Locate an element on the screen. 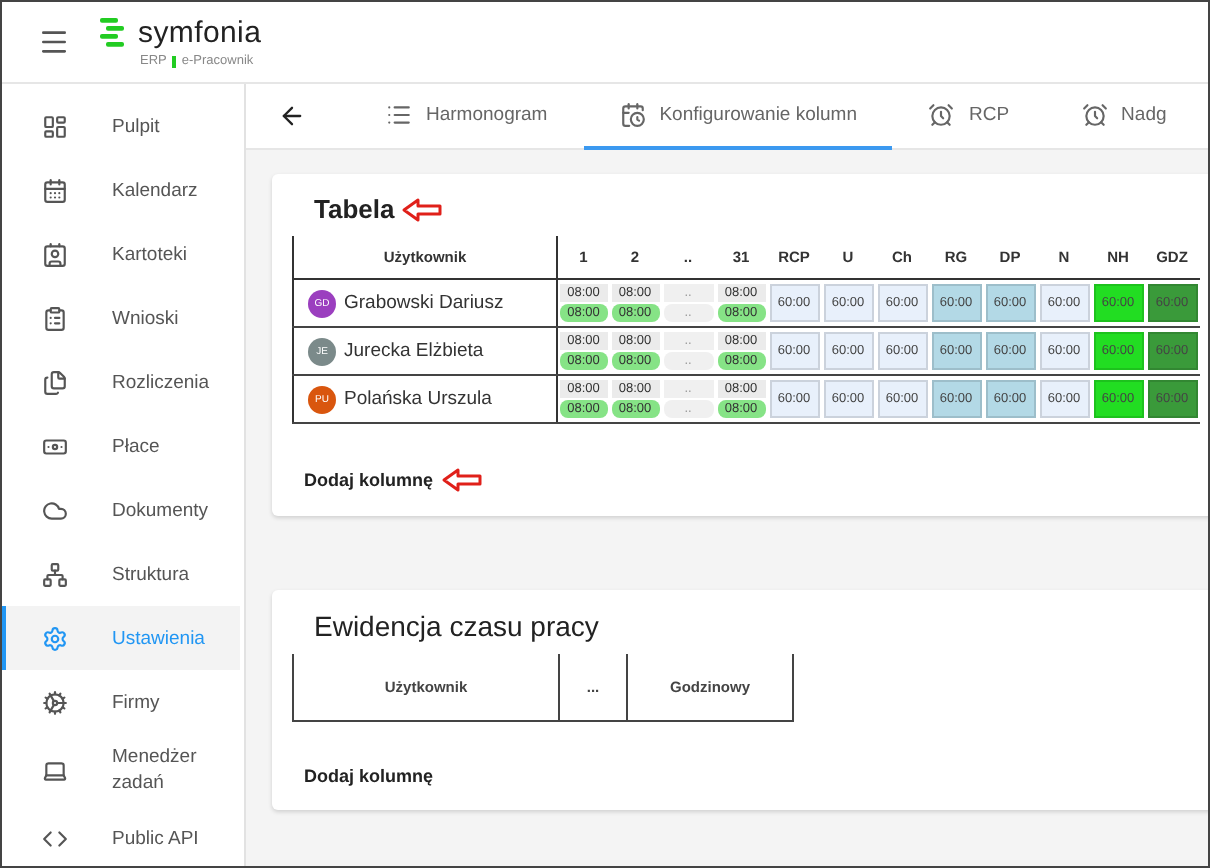 Image resolution: width=1210 pixels, height=868 pixels. sidebar-item: Rozliczenia is located at coordinates (121, 382).